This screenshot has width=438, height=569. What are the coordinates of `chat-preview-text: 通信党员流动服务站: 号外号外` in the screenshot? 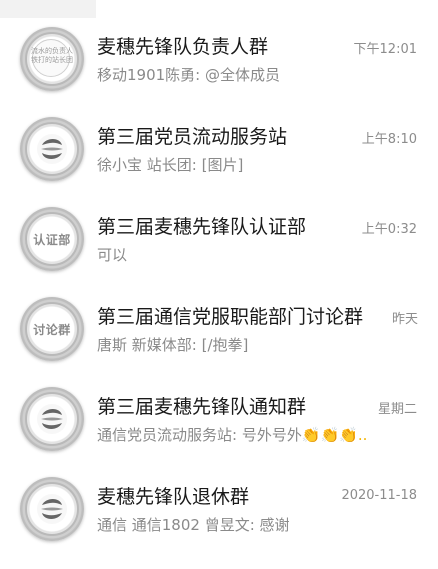 It's located at (199, 435).